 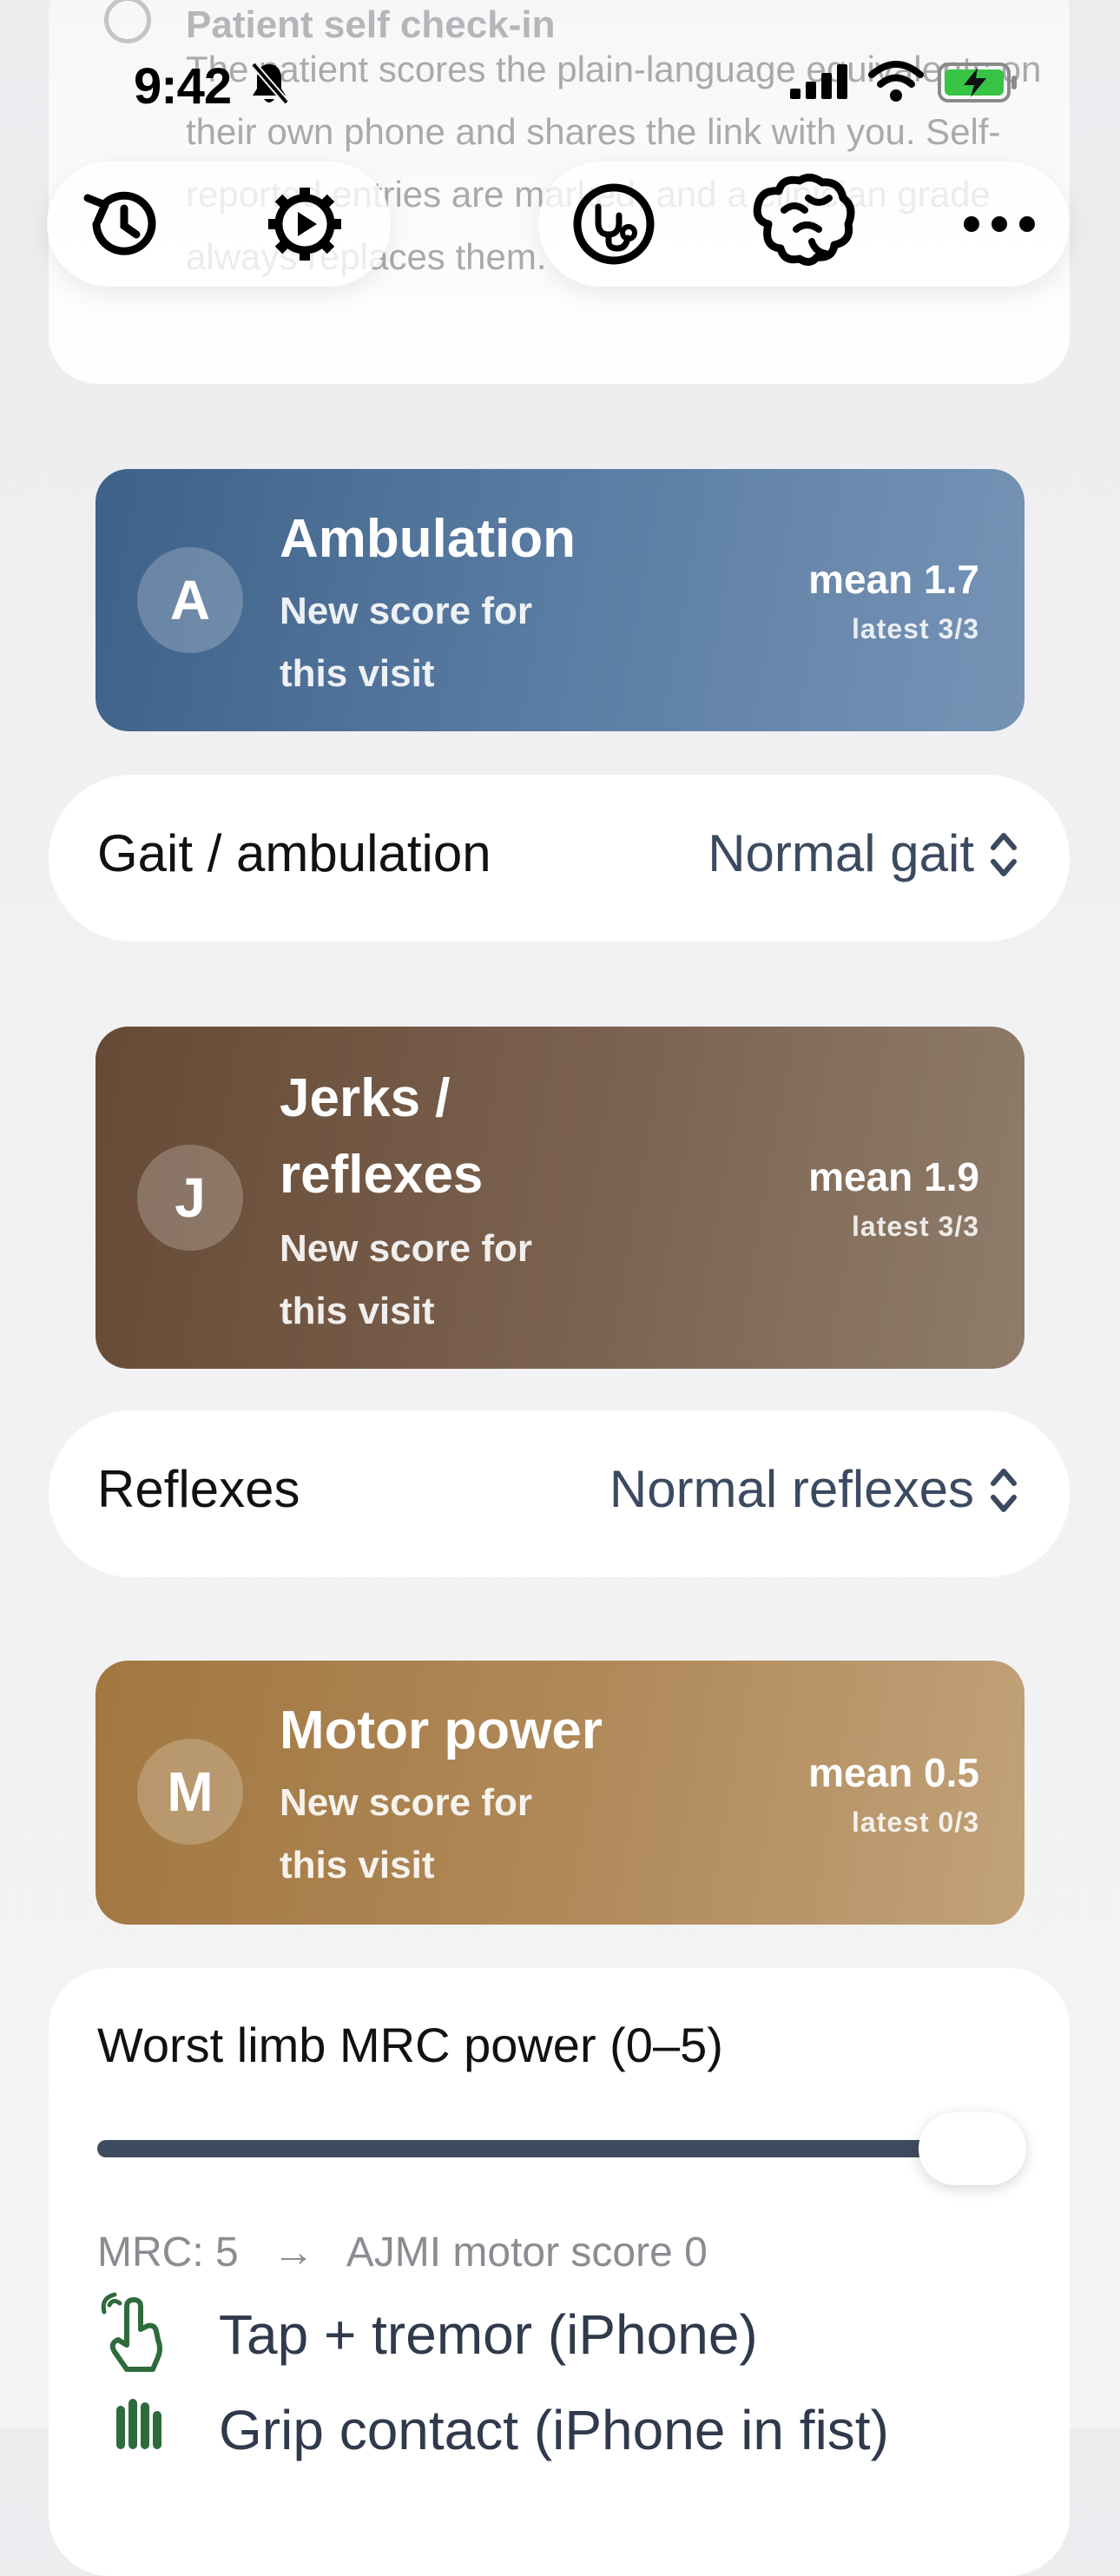 I want to click on mrc-slider-track, so click(x=557, y=2148).